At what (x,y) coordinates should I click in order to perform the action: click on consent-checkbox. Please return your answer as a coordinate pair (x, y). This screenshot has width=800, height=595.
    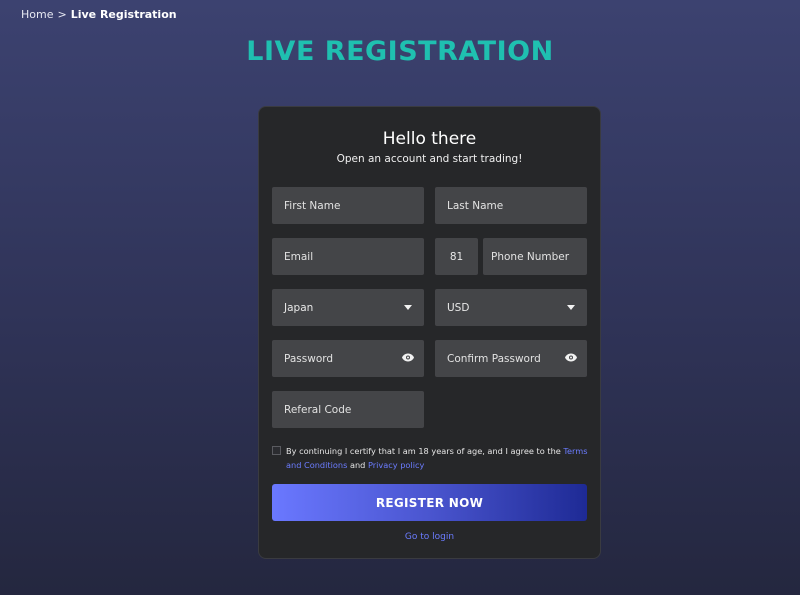
    Looking at the image, I should click on (276, 450).